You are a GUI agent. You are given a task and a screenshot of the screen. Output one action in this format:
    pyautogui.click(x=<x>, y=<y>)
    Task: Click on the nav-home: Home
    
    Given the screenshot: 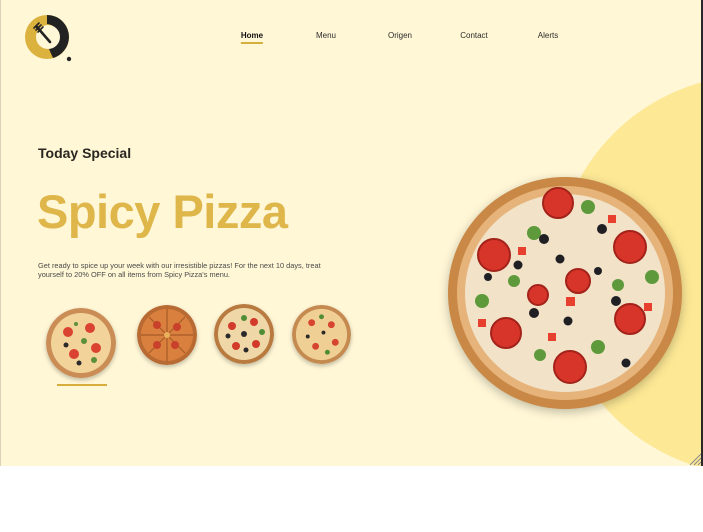 What is the action you would take?
    pyautogui.click(x=252, y=37)
    